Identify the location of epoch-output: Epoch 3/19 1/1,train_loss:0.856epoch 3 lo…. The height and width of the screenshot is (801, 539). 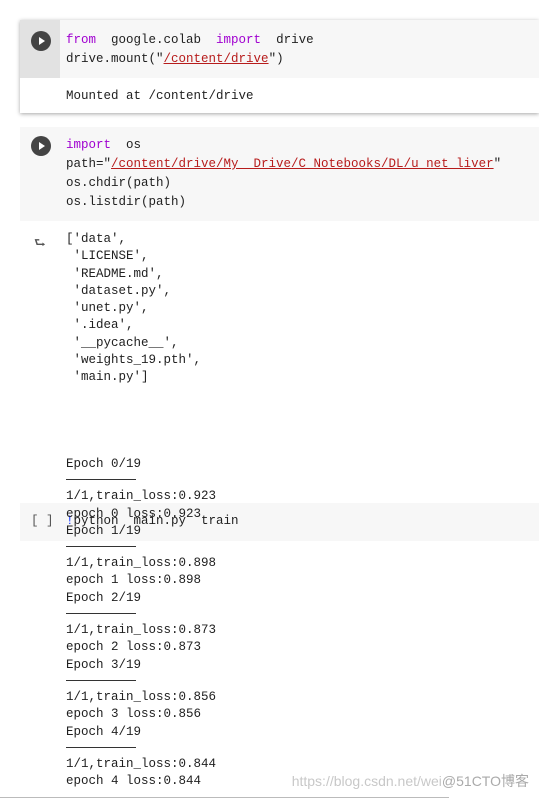
(141, 690).